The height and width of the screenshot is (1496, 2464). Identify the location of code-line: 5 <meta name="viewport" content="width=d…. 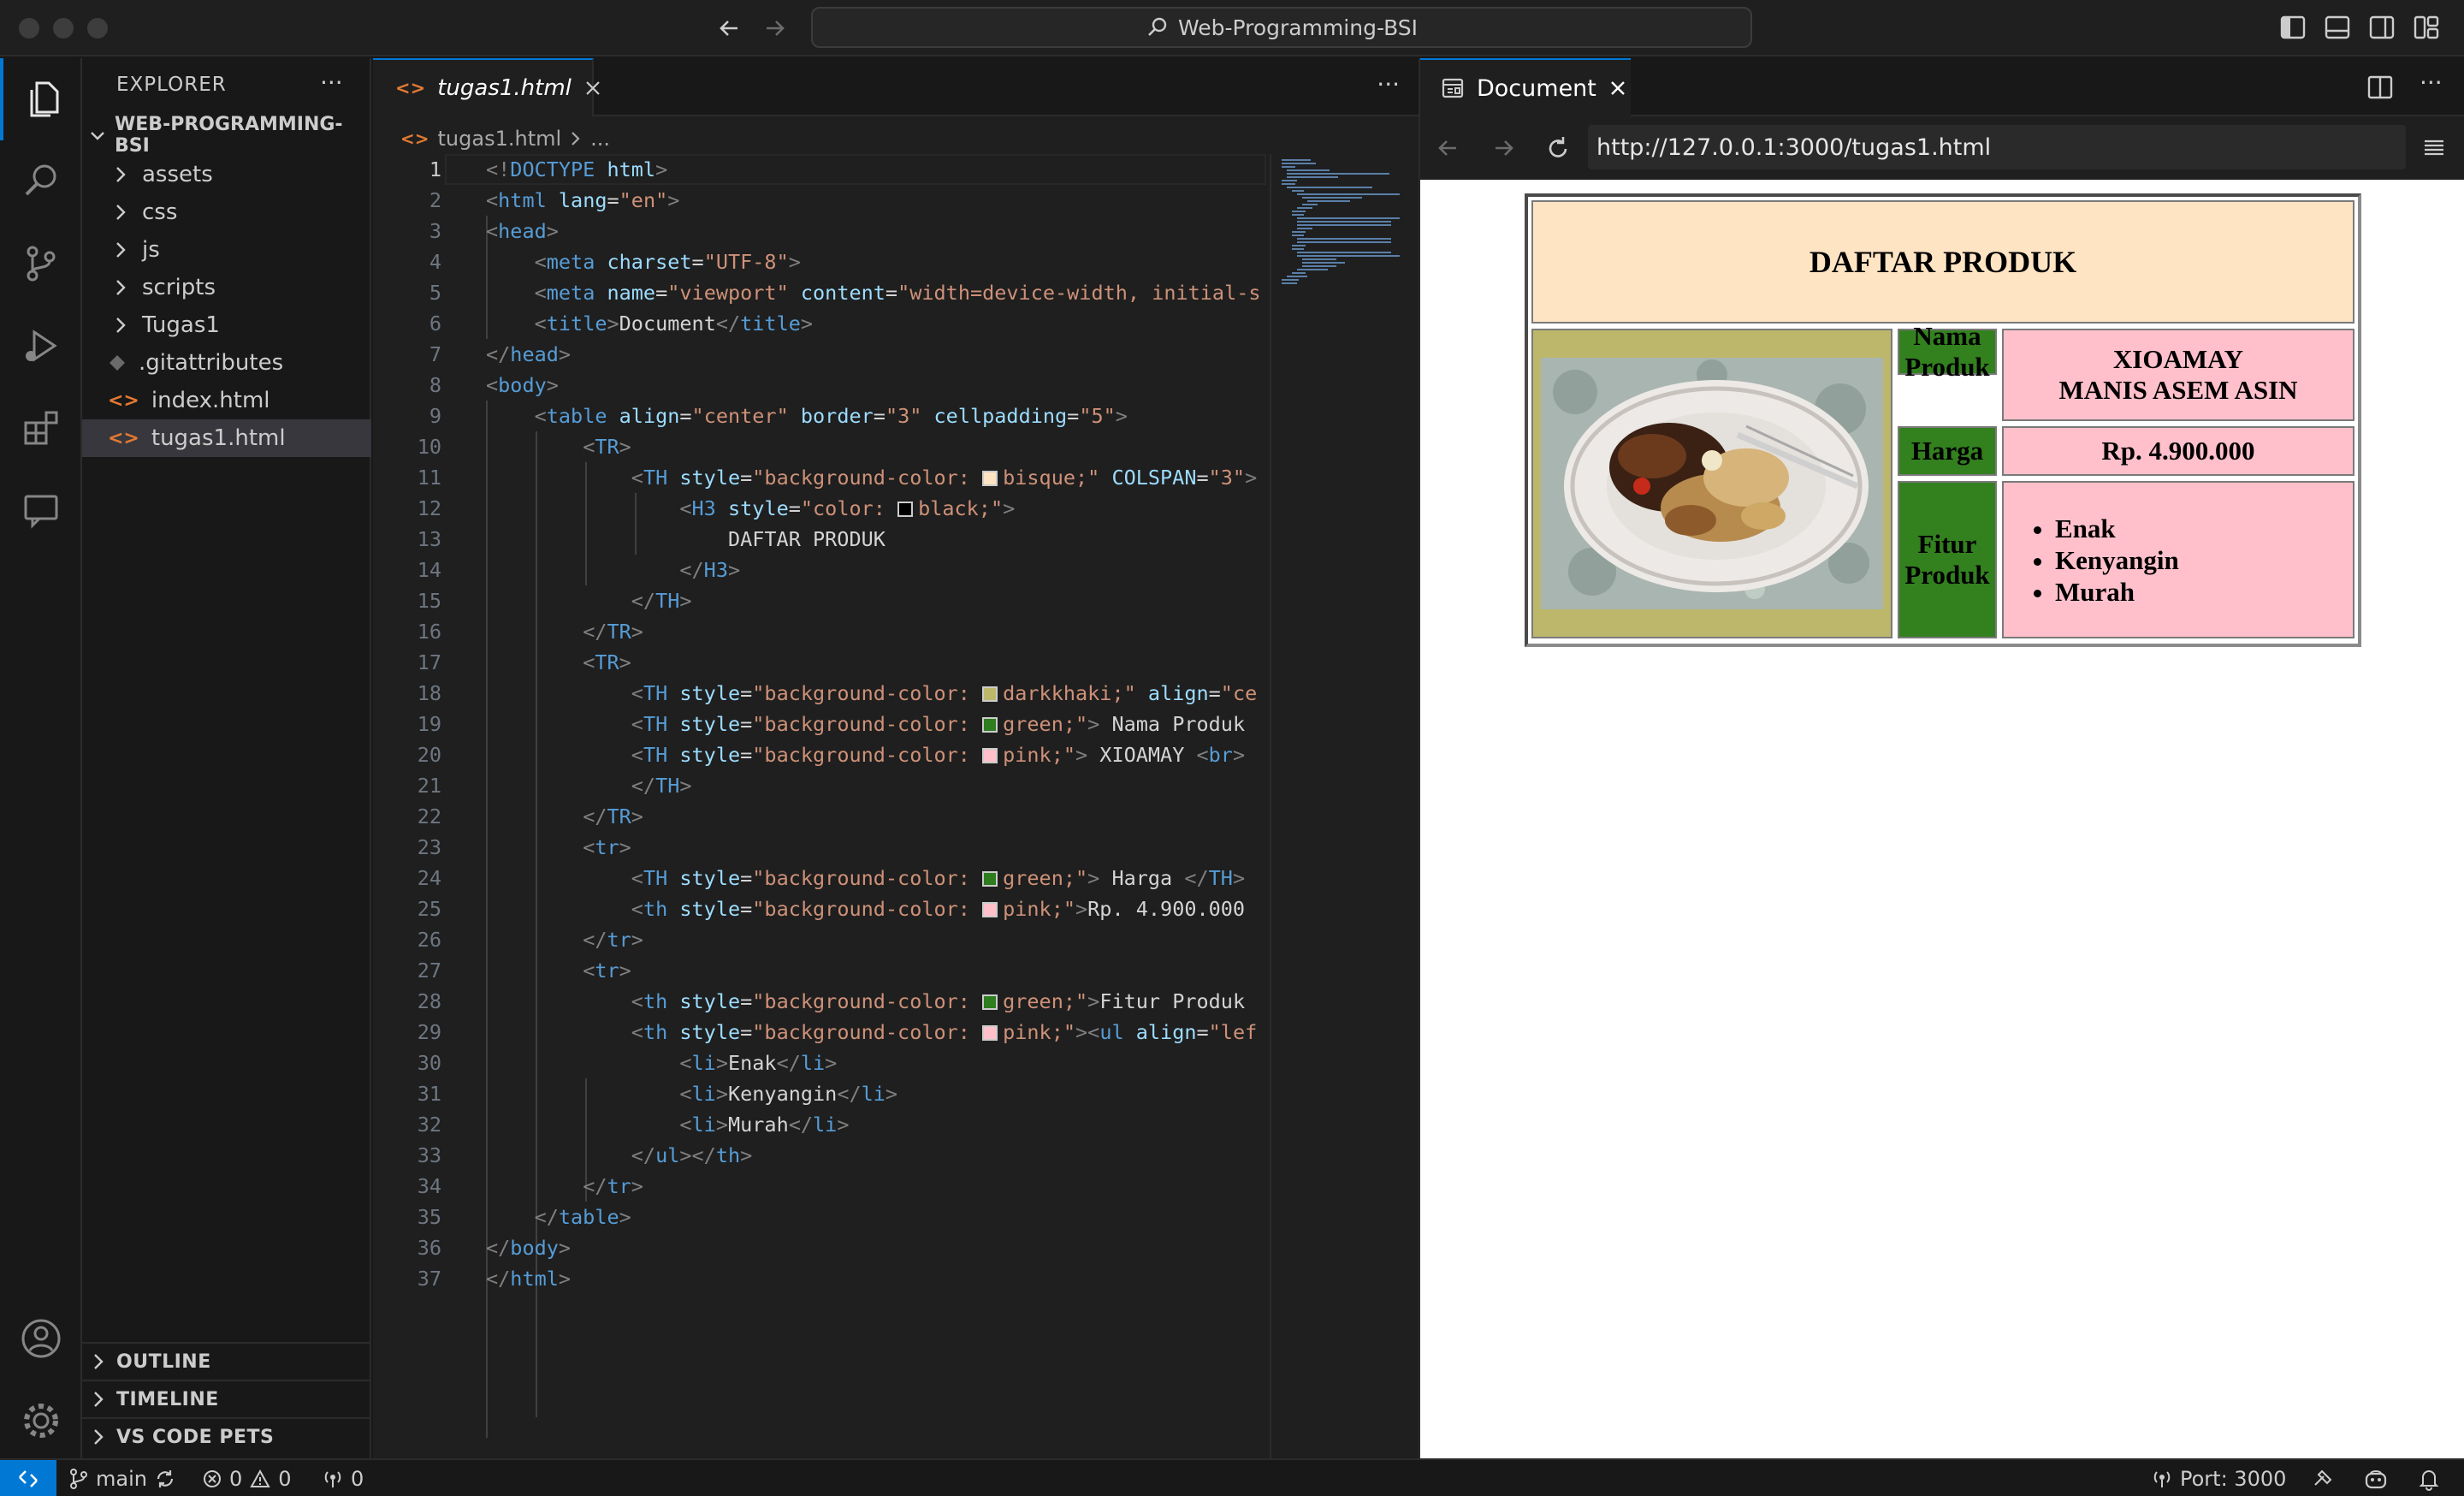
(822, 292).